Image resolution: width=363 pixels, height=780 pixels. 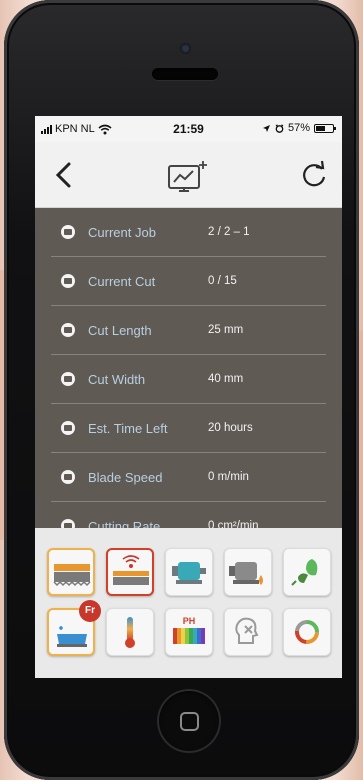 What do you see at coordinates (90, 611) in the screenshot?
I see `alert-badge: Fr` at bounding box center [90, 611].